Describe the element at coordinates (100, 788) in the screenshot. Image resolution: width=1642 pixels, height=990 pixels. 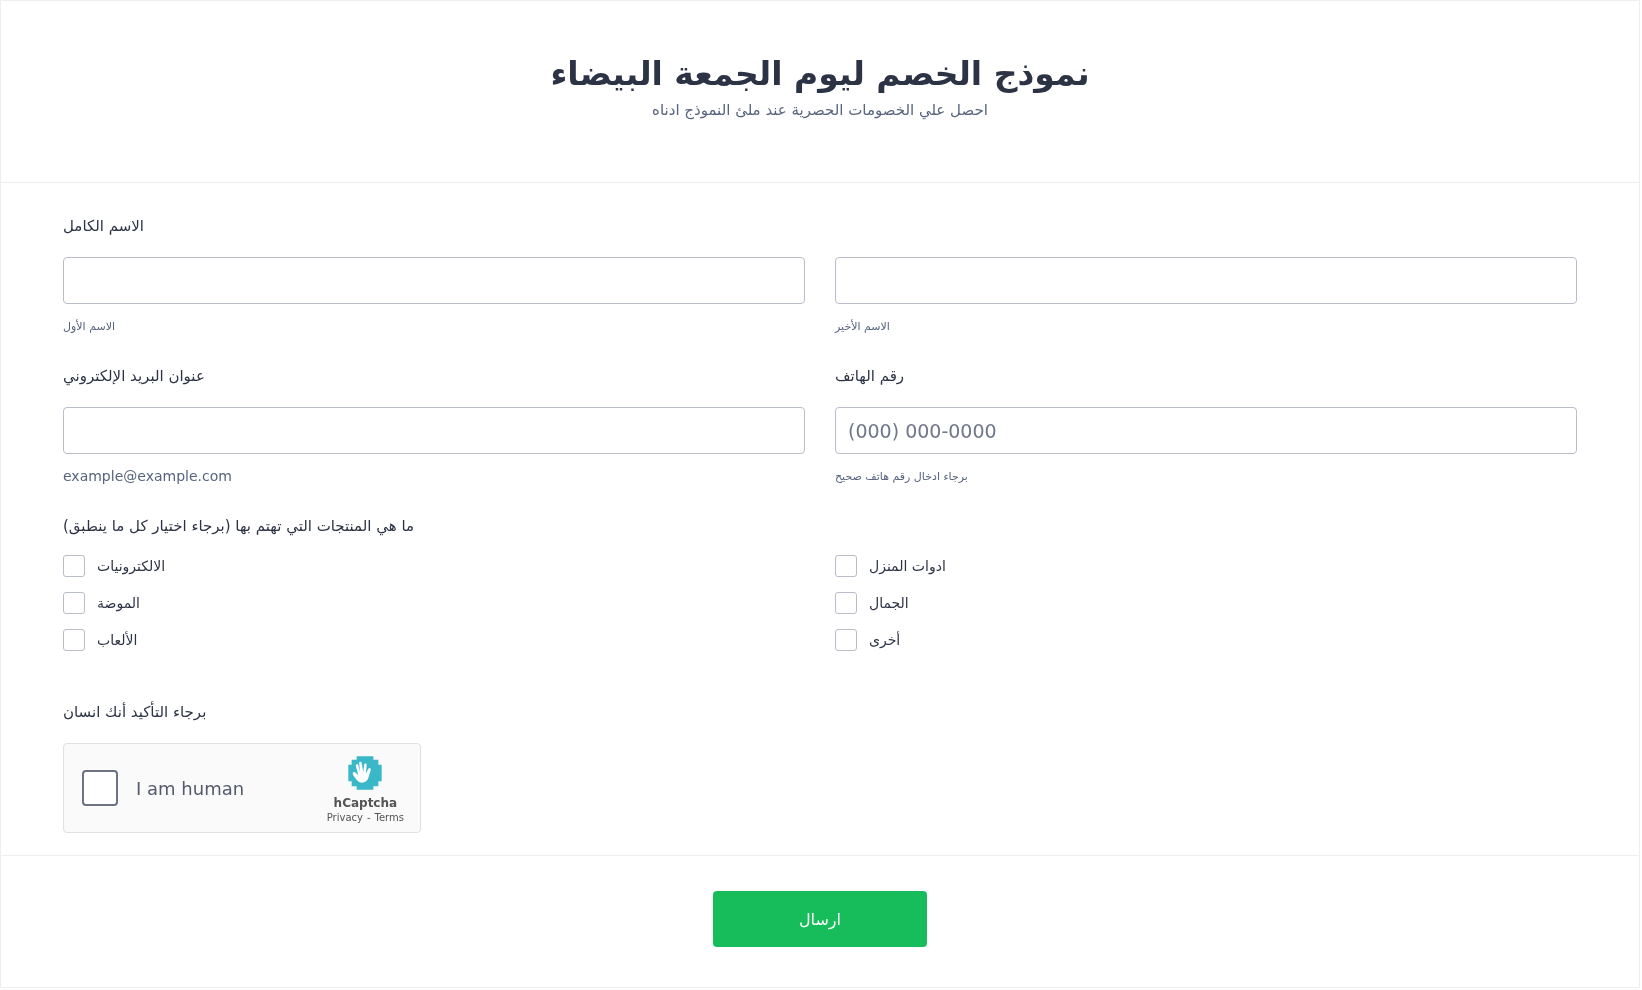
I see `captcha-checkbox` at that location.